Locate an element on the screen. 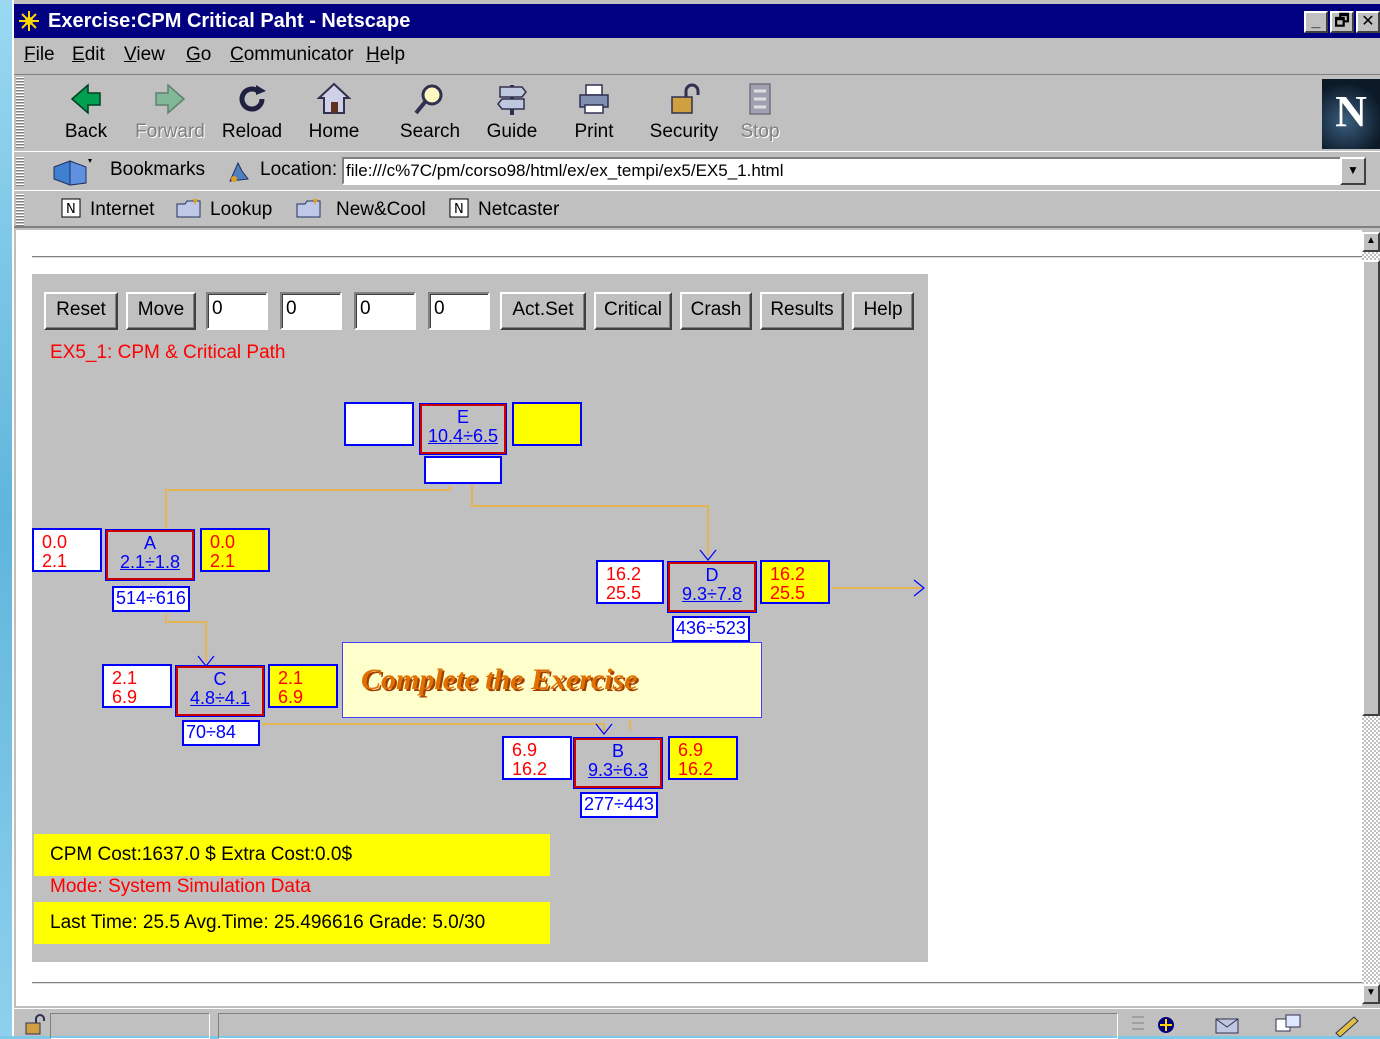 The width and height of the screenshot is (1380, 1039). personal-item-netcaster-label: Netcaster is located at coordinates (519, 209).